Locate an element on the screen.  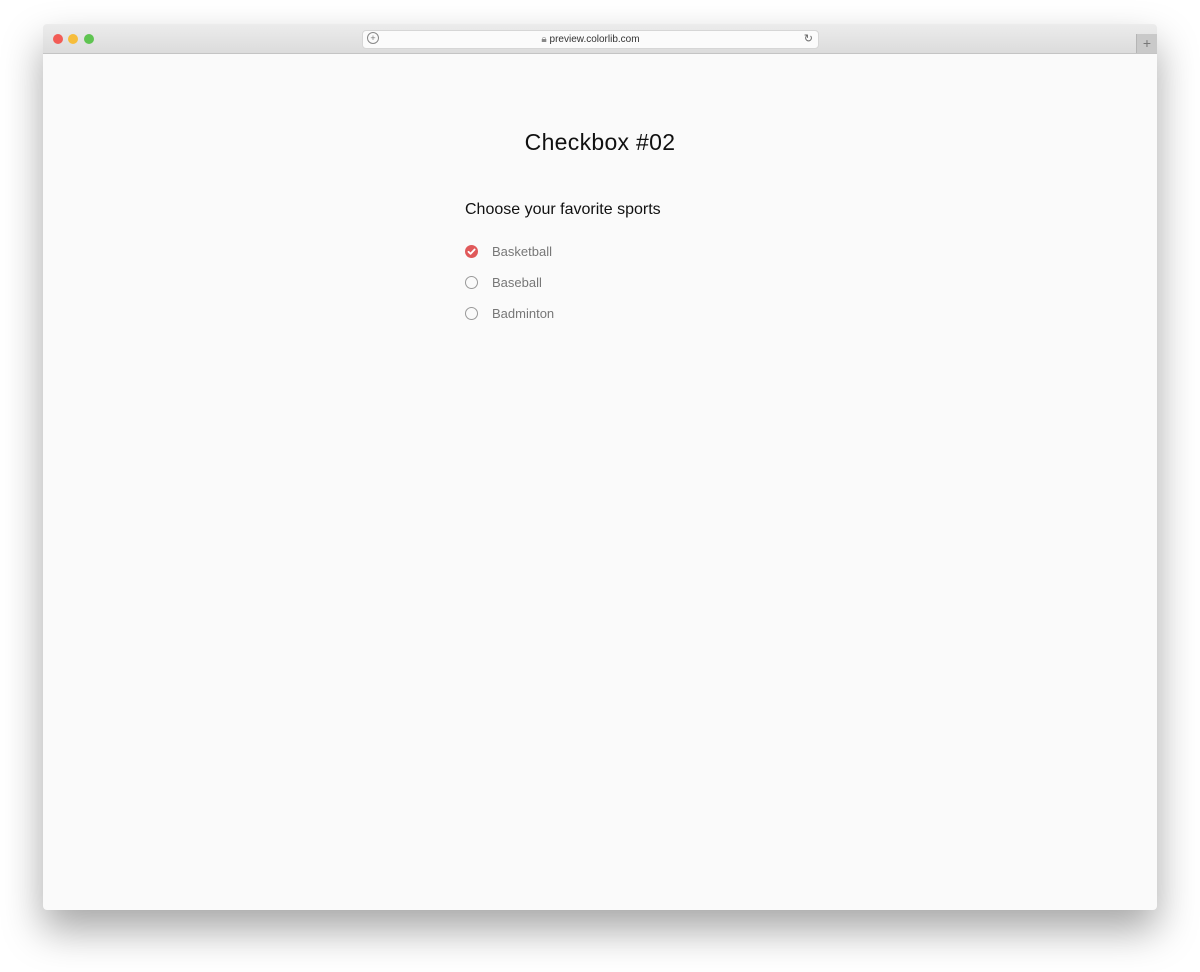
title-bar: + 🔒︎ preview.colorlib.com ↻ + is located at coordinates (600, 39).